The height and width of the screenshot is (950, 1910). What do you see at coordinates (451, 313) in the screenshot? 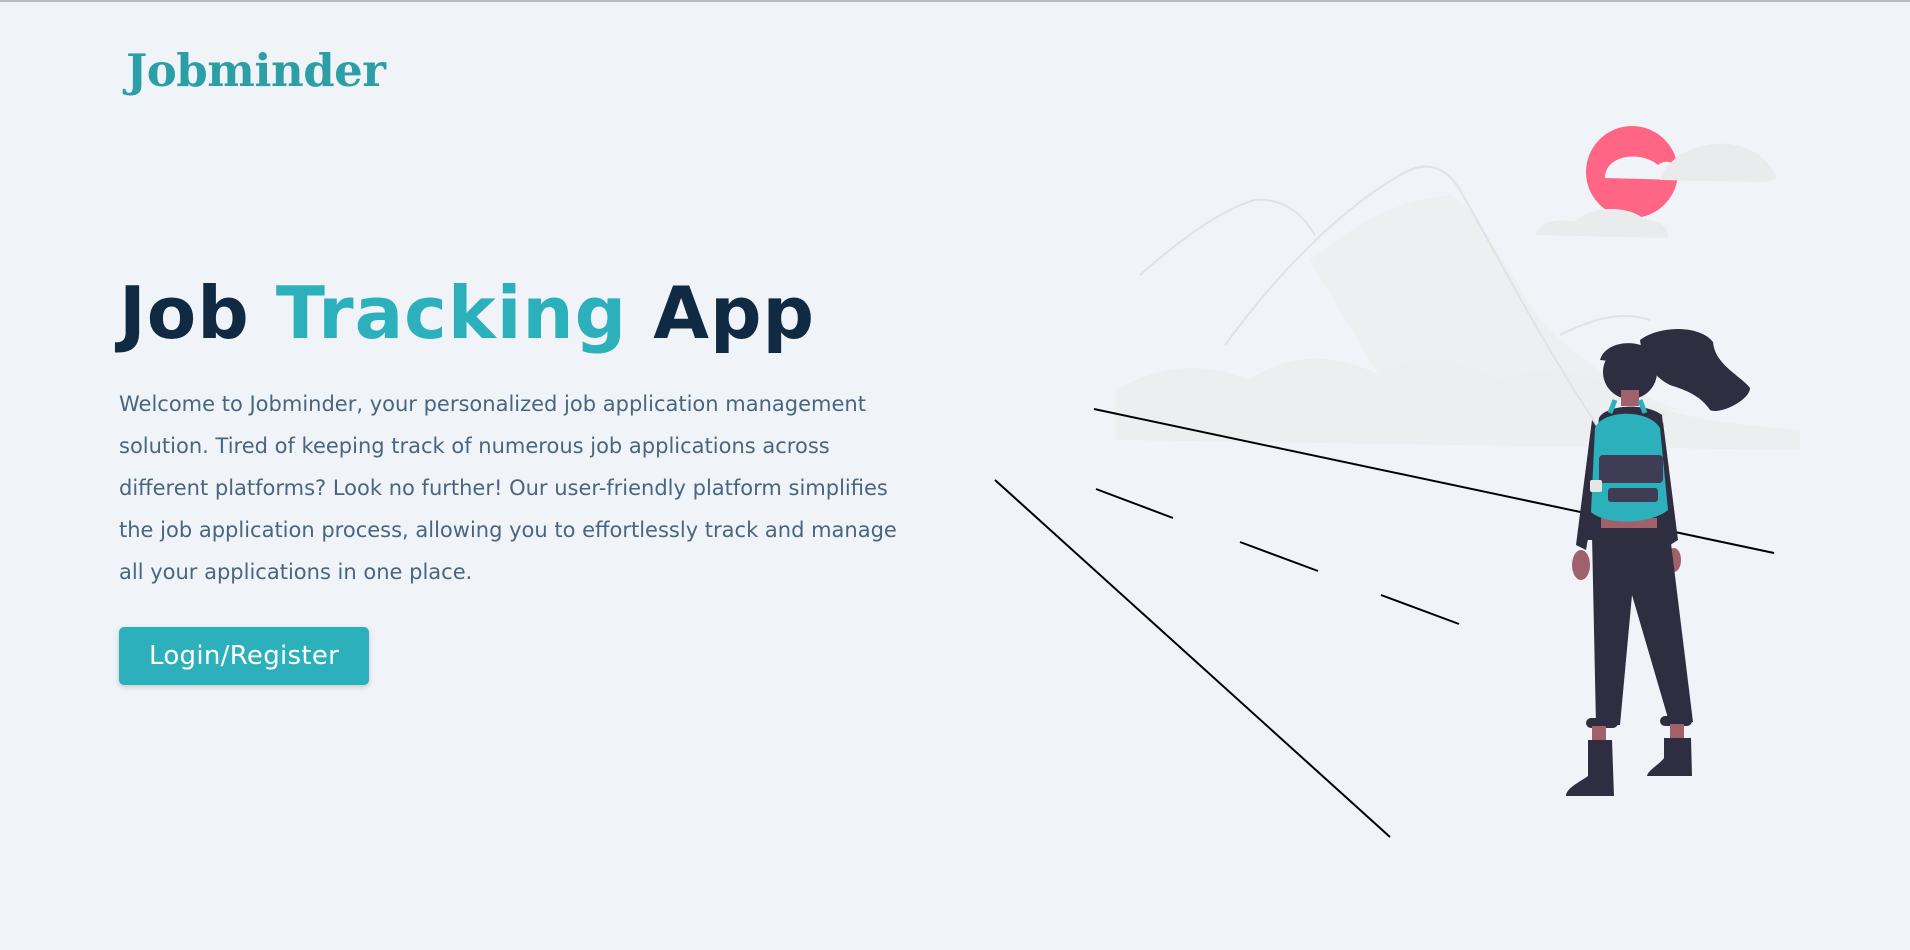
I see `title-word-tracking: Tracking` at bounding box center [451, 313].